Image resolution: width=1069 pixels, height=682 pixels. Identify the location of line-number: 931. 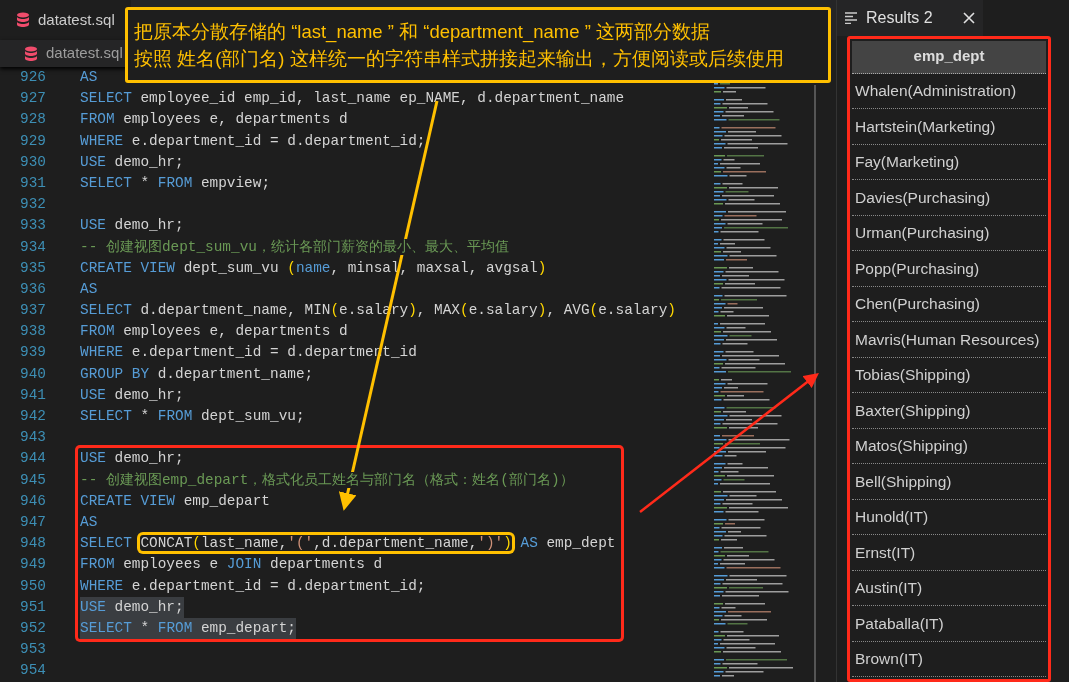
(33, 182).